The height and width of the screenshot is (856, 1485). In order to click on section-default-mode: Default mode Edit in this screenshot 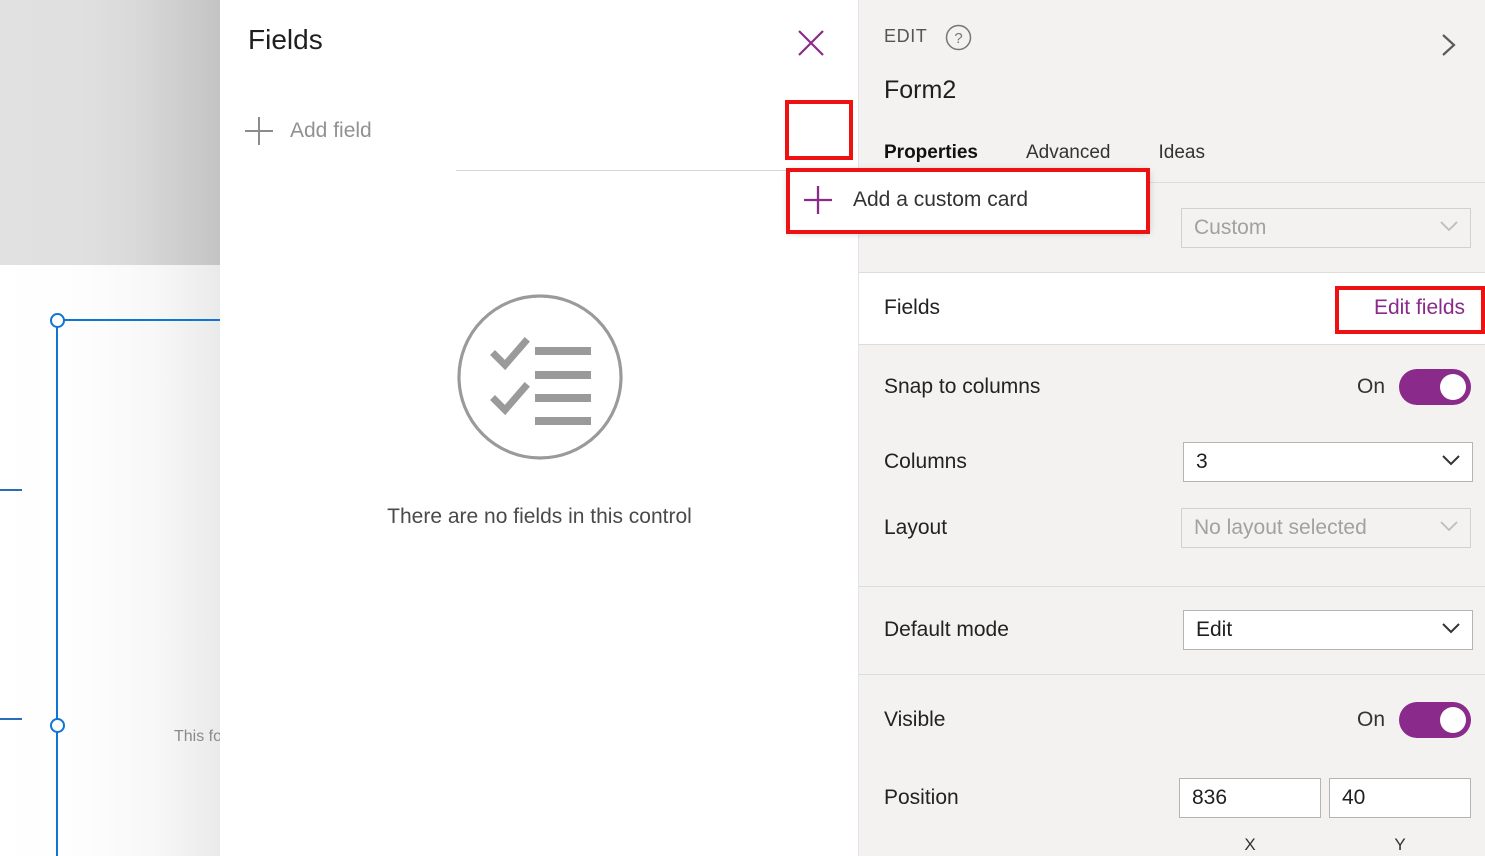, I will do `click(1172, 630)`.